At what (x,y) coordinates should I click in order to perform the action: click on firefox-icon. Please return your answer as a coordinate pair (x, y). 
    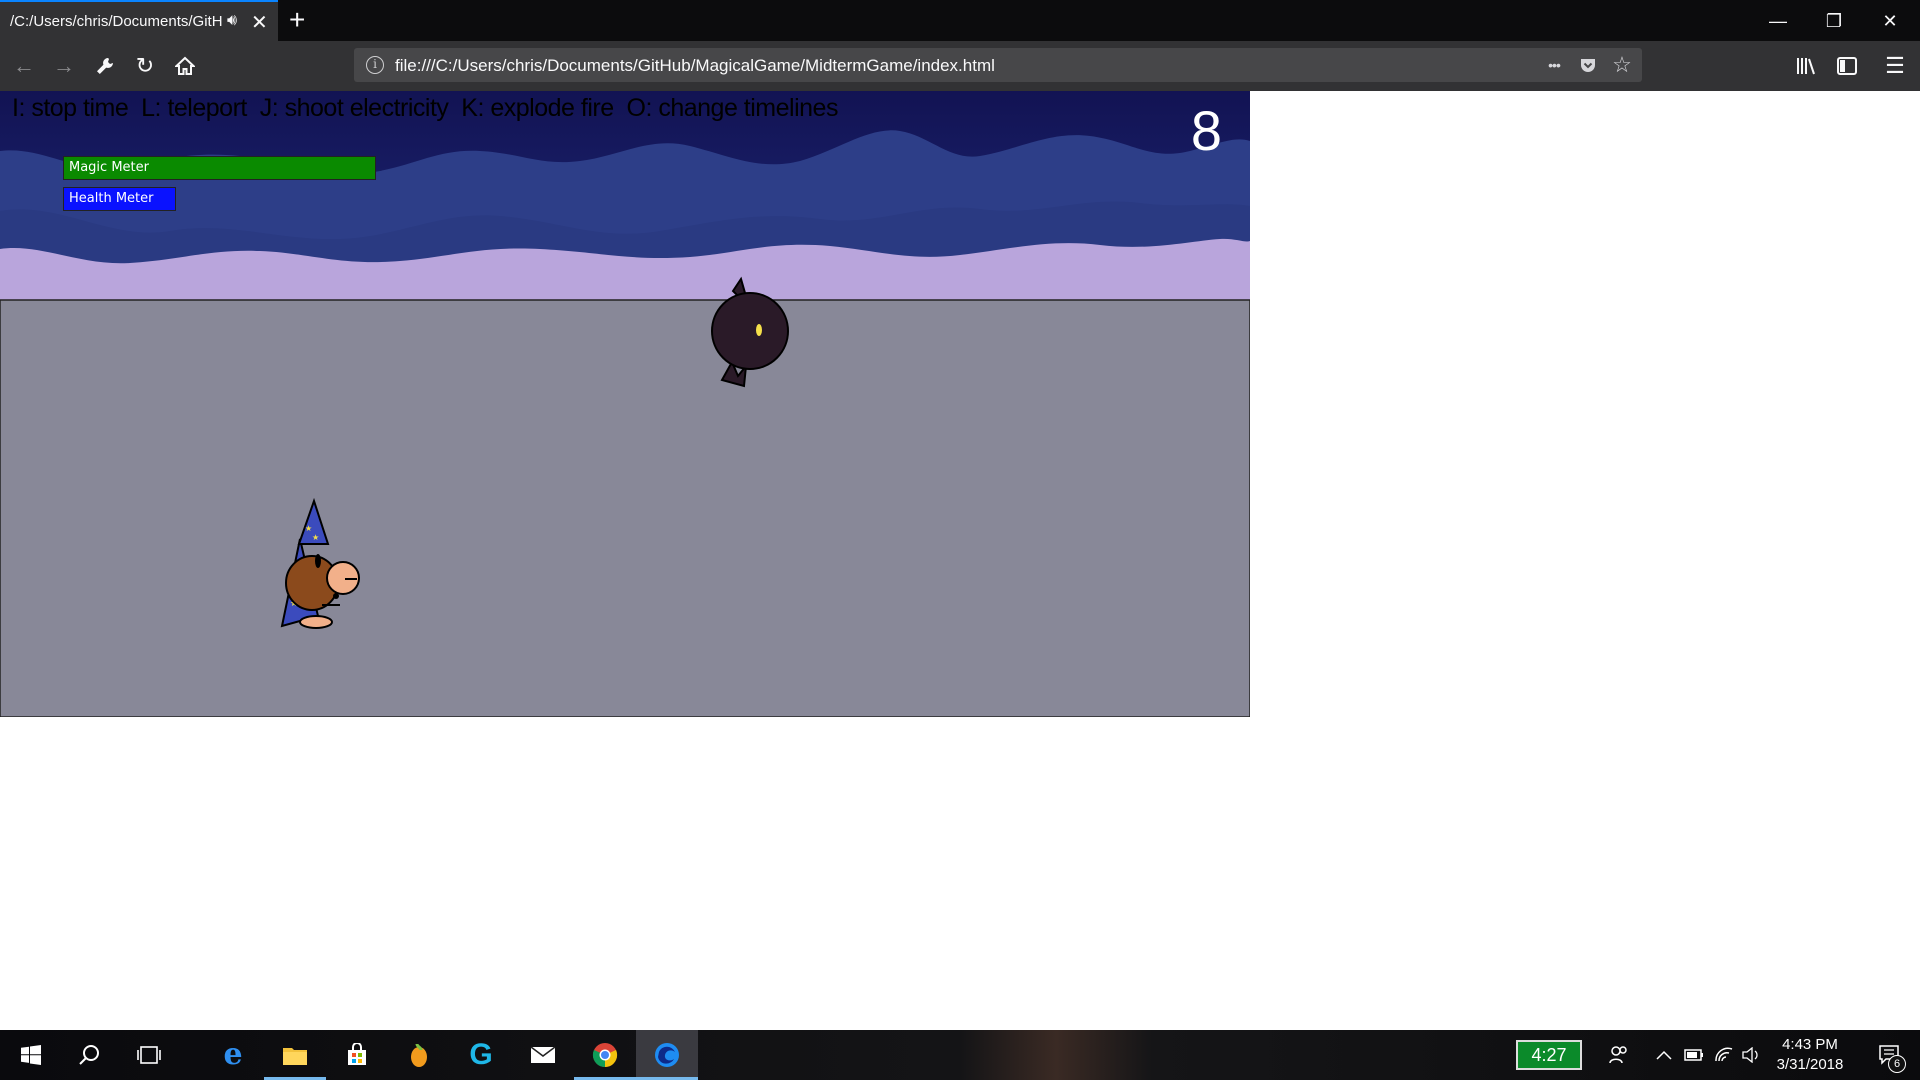
    Looking at the image, I should click on (667, 1055).